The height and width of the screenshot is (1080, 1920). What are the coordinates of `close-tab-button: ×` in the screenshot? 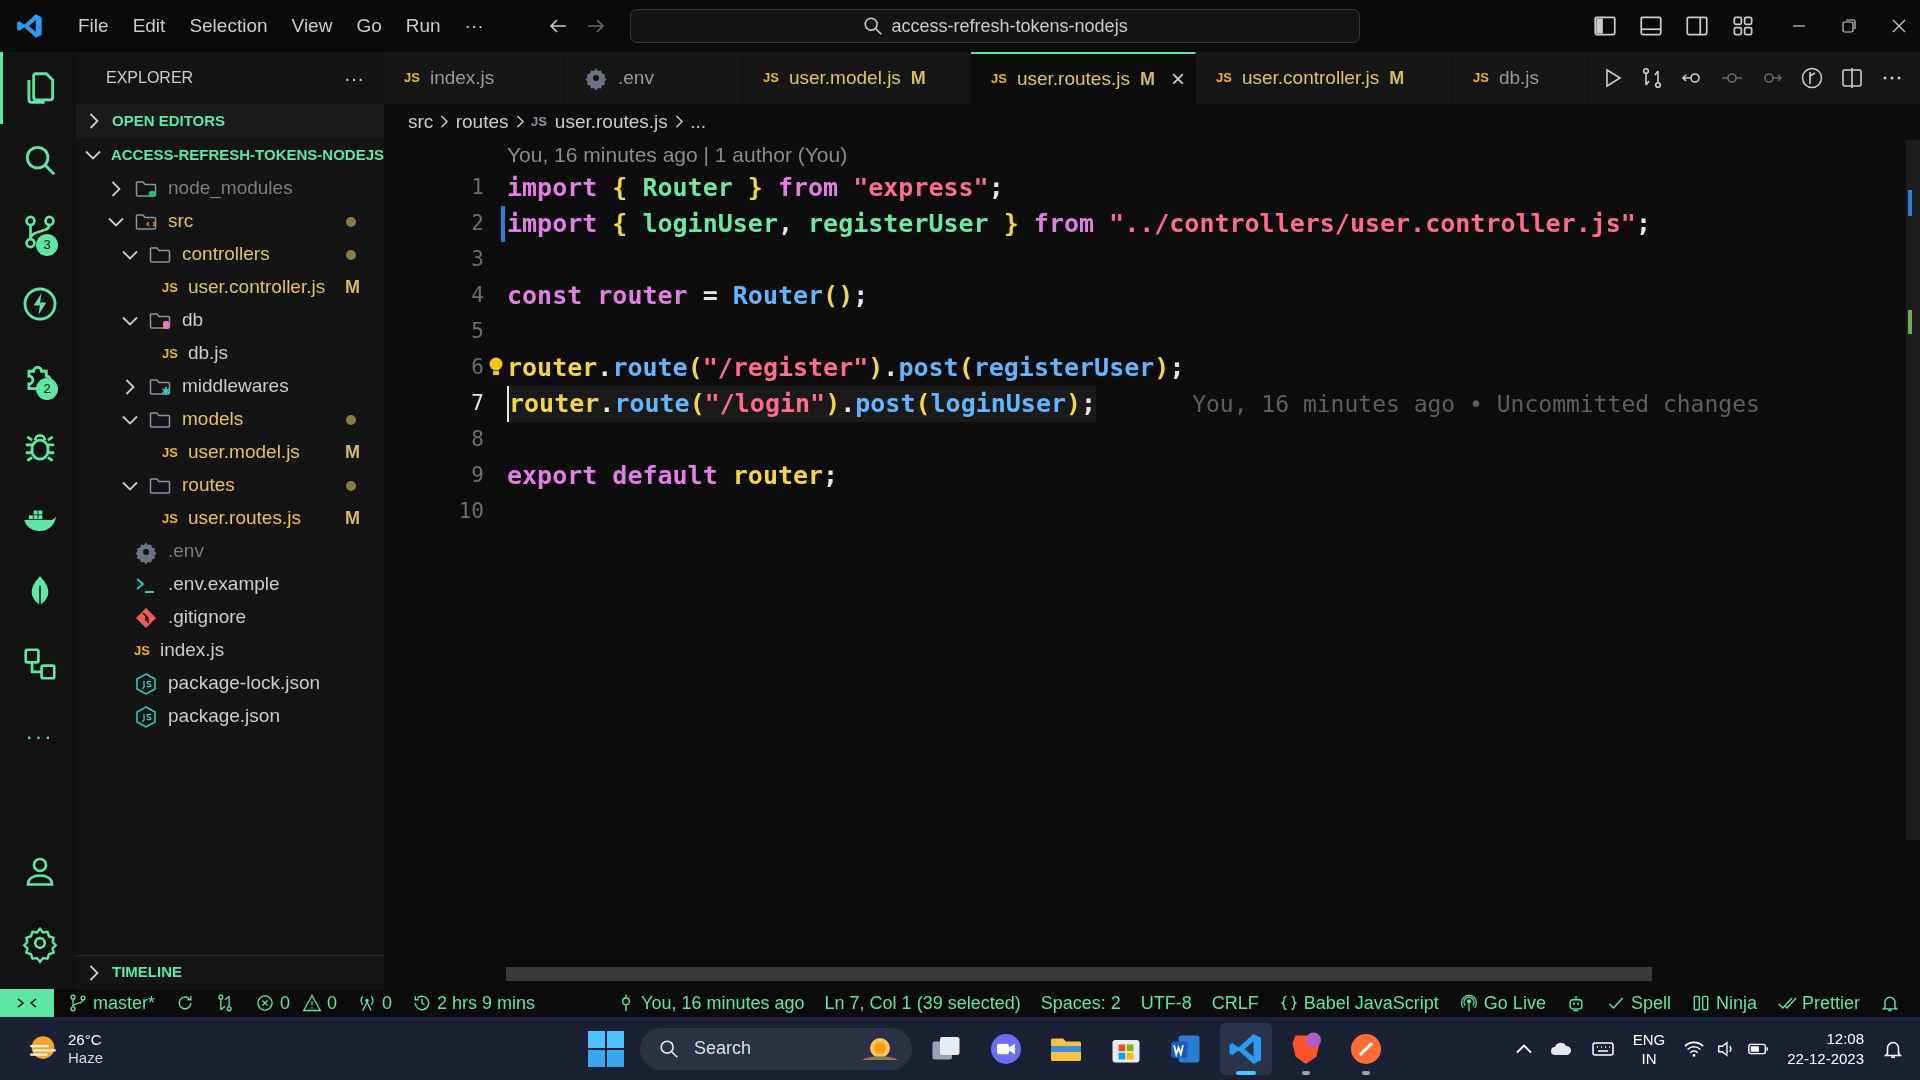 It's located at (1177, 79).